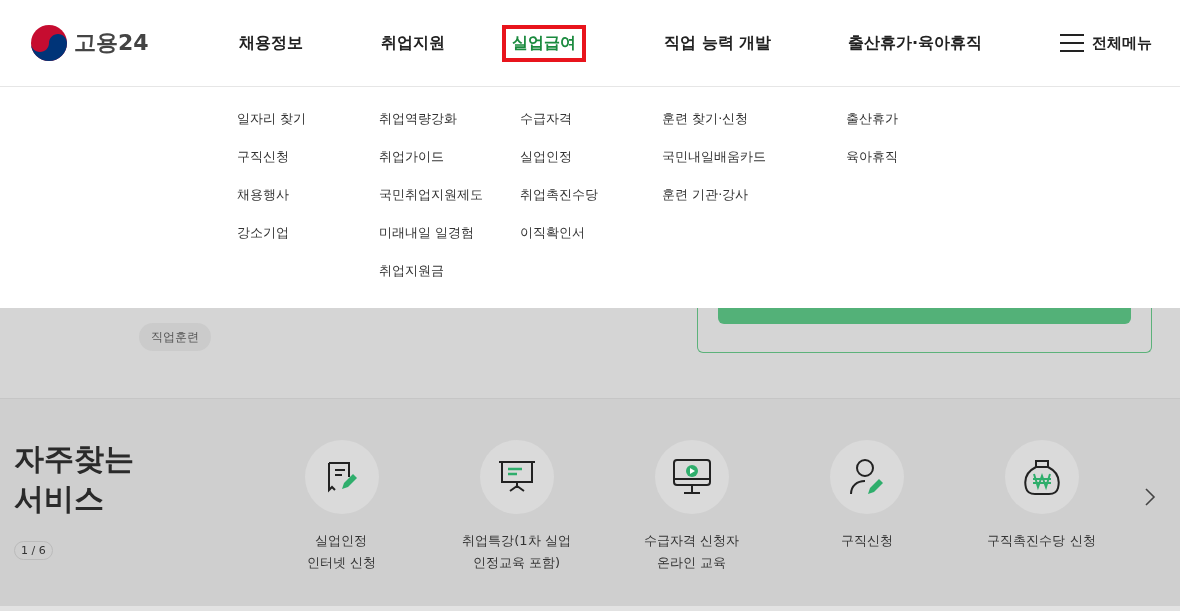  I want to click on submenu-link: 강소기업, so click(308, 232).